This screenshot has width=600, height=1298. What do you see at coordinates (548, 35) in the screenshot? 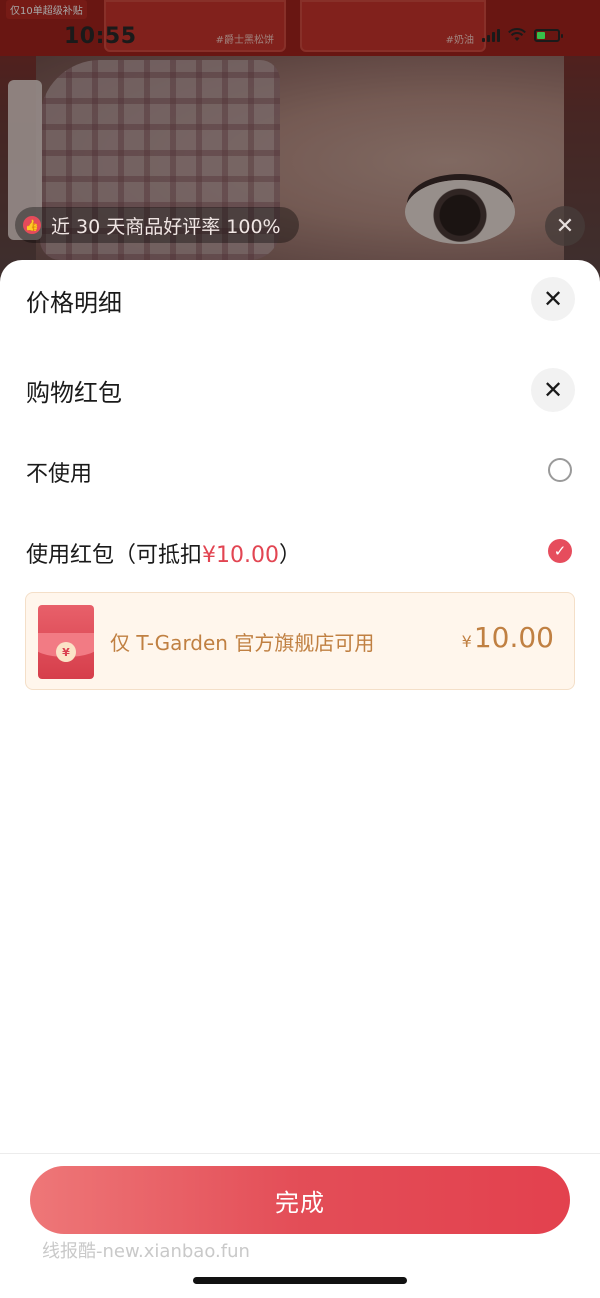
I see `battery-icon` at bounding box center [548, 35].